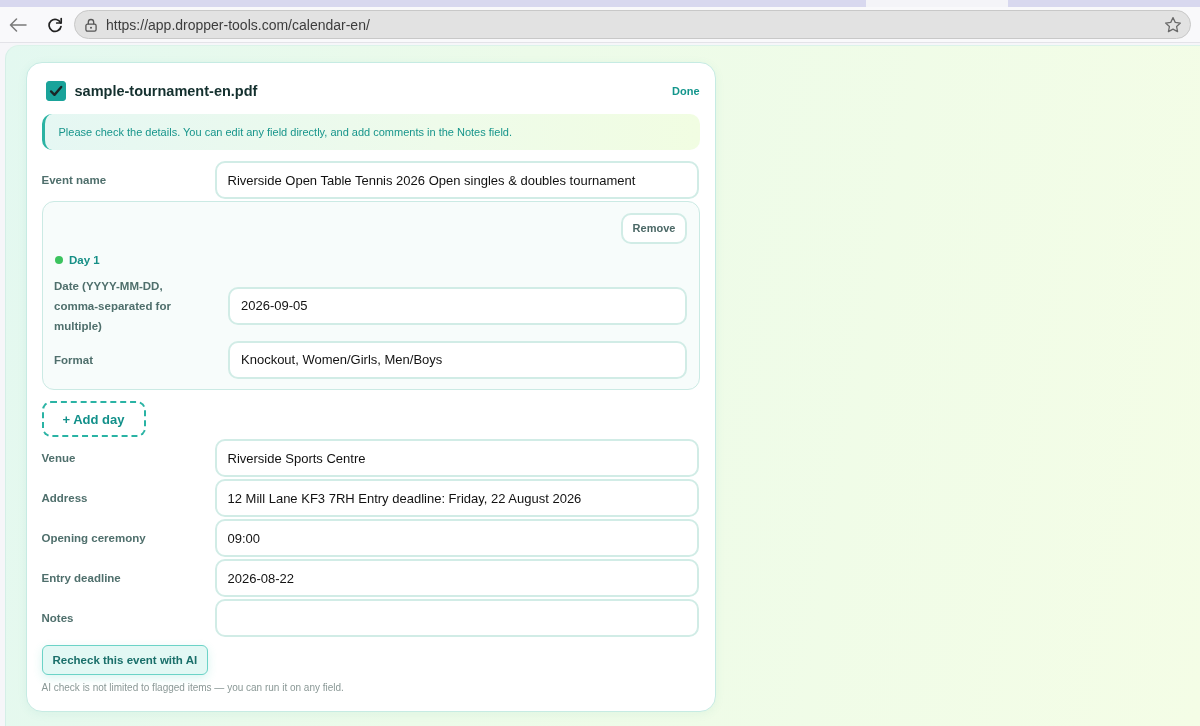  What do you see at coordinates (84, 259) in the screenshot?
I see `day-title: Day 1` at bounding box center [84, 259].